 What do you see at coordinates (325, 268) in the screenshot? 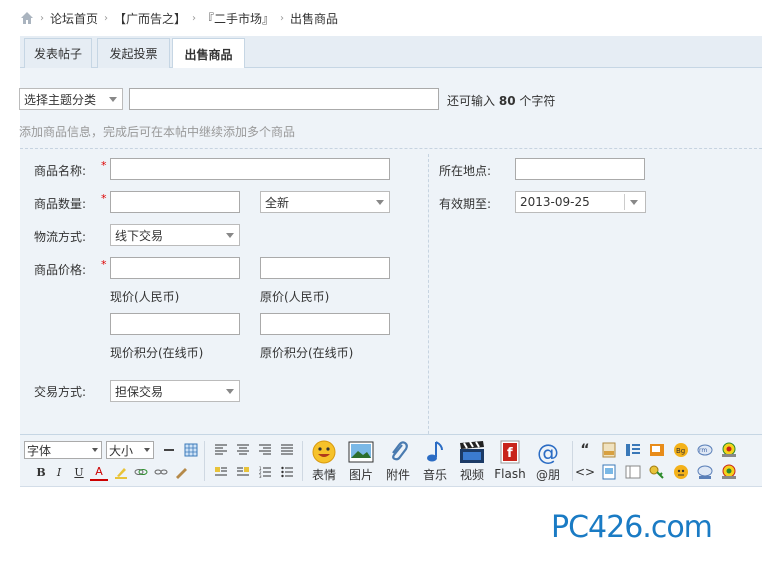
I see `price-orig-input` at bounding box center [325, 268].